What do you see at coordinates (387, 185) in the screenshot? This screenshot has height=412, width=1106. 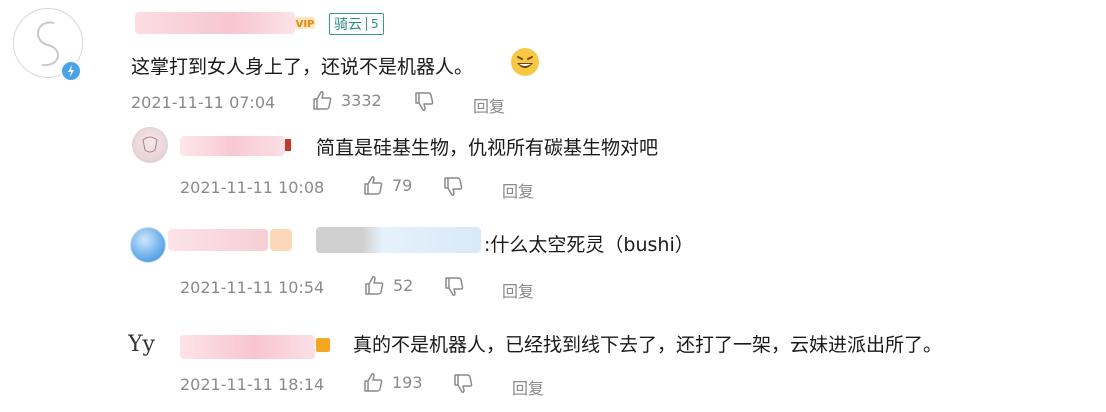 I see `like-button: 79` at bounding box center [387, 185].